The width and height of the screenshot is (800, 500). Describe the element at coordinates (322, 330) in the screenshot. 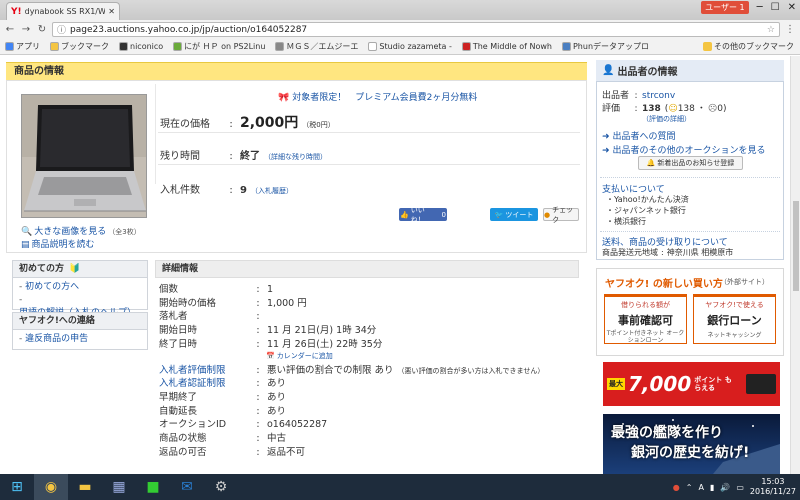

I see `detail-value: 11 月 21日(月) 1時 34分` at that location.